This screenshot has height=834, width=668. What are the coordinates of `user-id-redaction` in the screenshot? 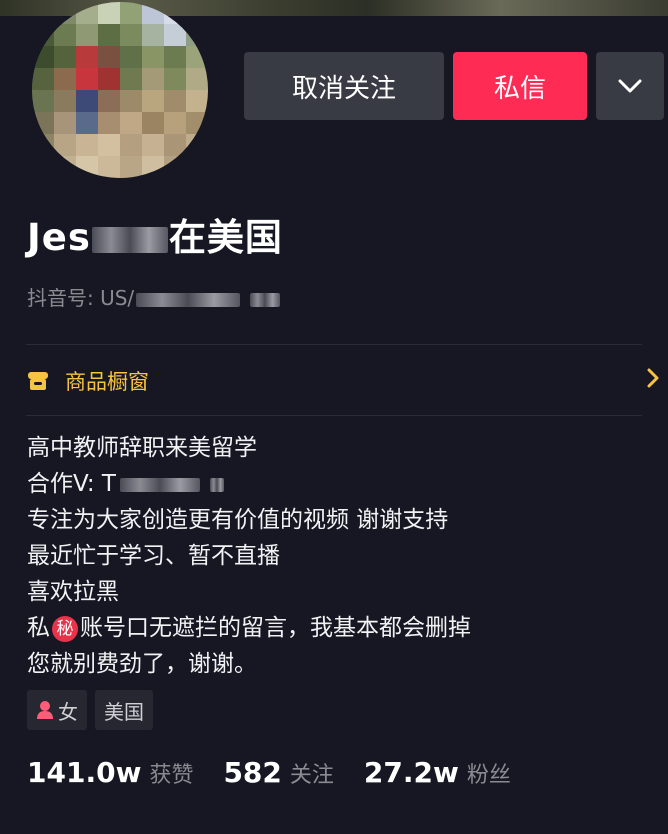 It's located at (188, 299).